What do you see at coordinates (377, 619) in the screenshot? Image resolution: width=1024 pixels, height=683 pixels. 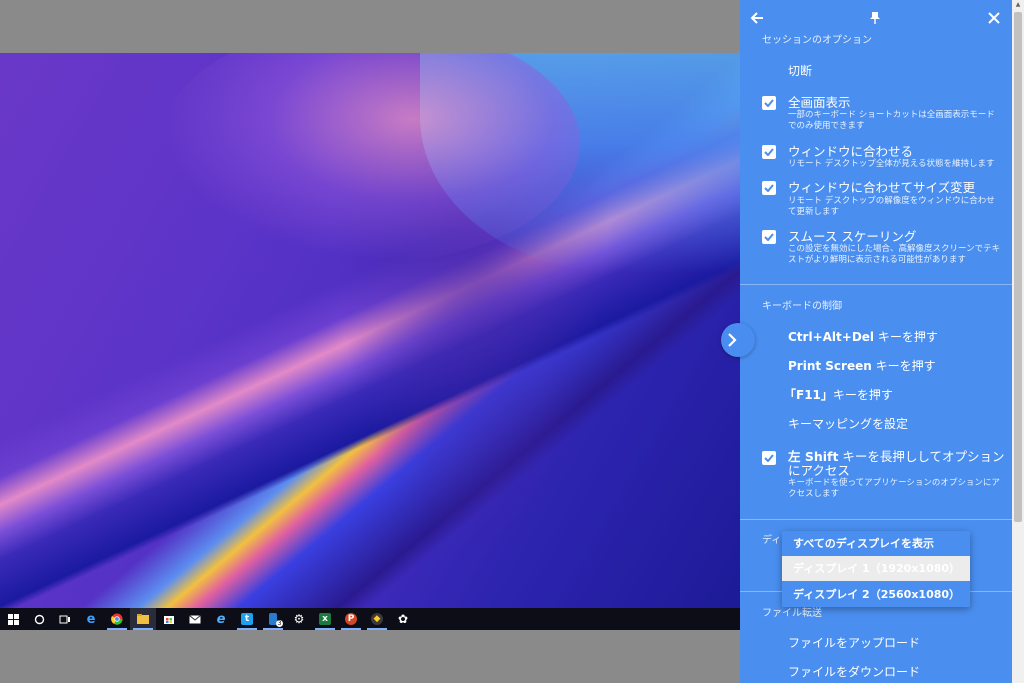 I see `davinci-icon: ◆` at bounding box center [377, 619].